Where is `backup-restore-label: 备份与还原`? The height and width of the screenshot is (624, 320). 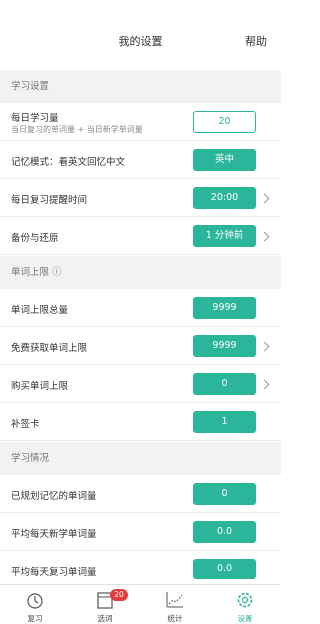
backup-restore-label: 备份与还原 is located at coordinates (35, 238).